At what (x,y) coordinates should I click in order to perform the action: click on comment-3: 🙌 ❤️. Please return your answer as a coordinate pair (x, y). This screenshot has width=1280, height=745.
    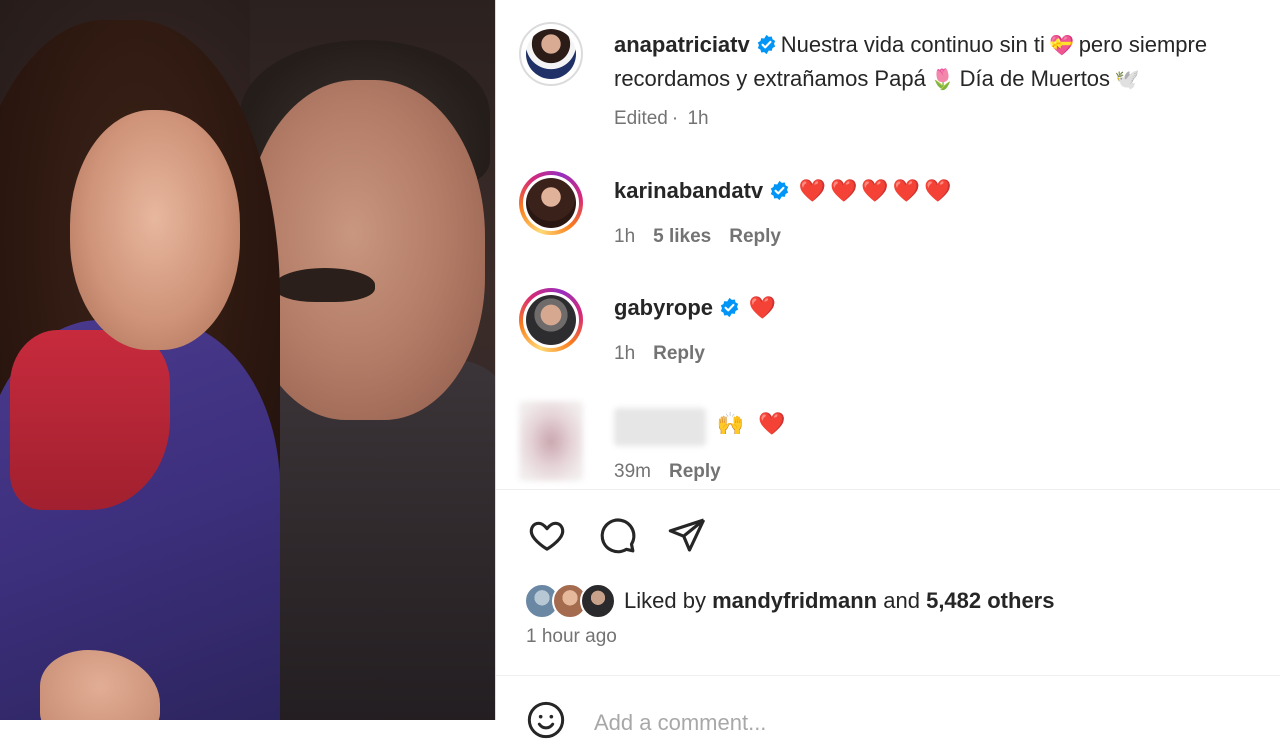
    Looking at the image, I should click on (701, 427).